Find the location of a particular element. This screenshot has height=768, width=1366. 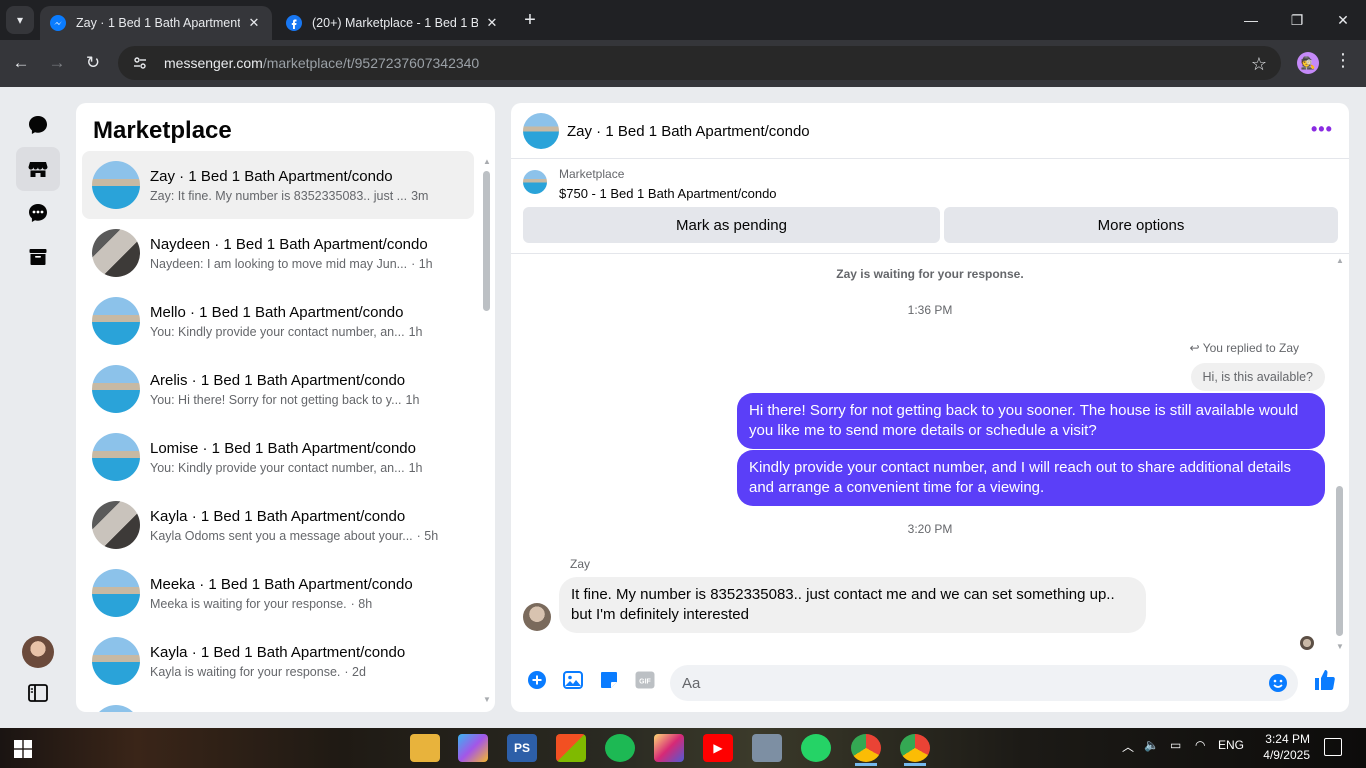

conversation-name: Meeka · 1 Bed 1 Bath Apartment/condo is located at coordinates (281, 584).